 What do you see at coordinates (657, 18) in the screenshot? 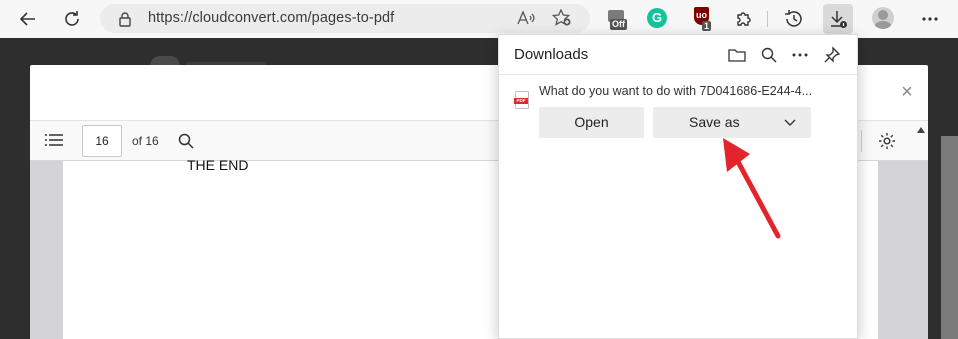
I see `grammarly-icon: G` at bounding box center [657, 18].